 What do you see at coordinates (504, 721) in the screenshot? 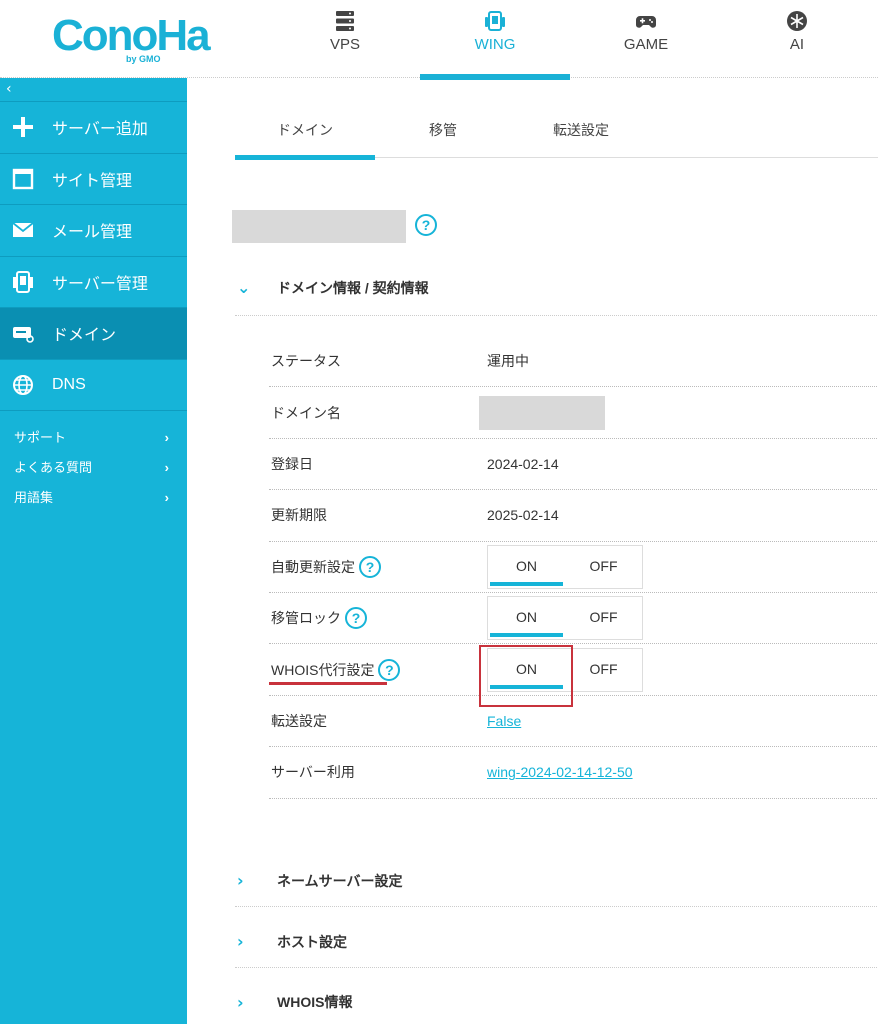
I see `forwarding-link: False` at bounding box center [504, 721].